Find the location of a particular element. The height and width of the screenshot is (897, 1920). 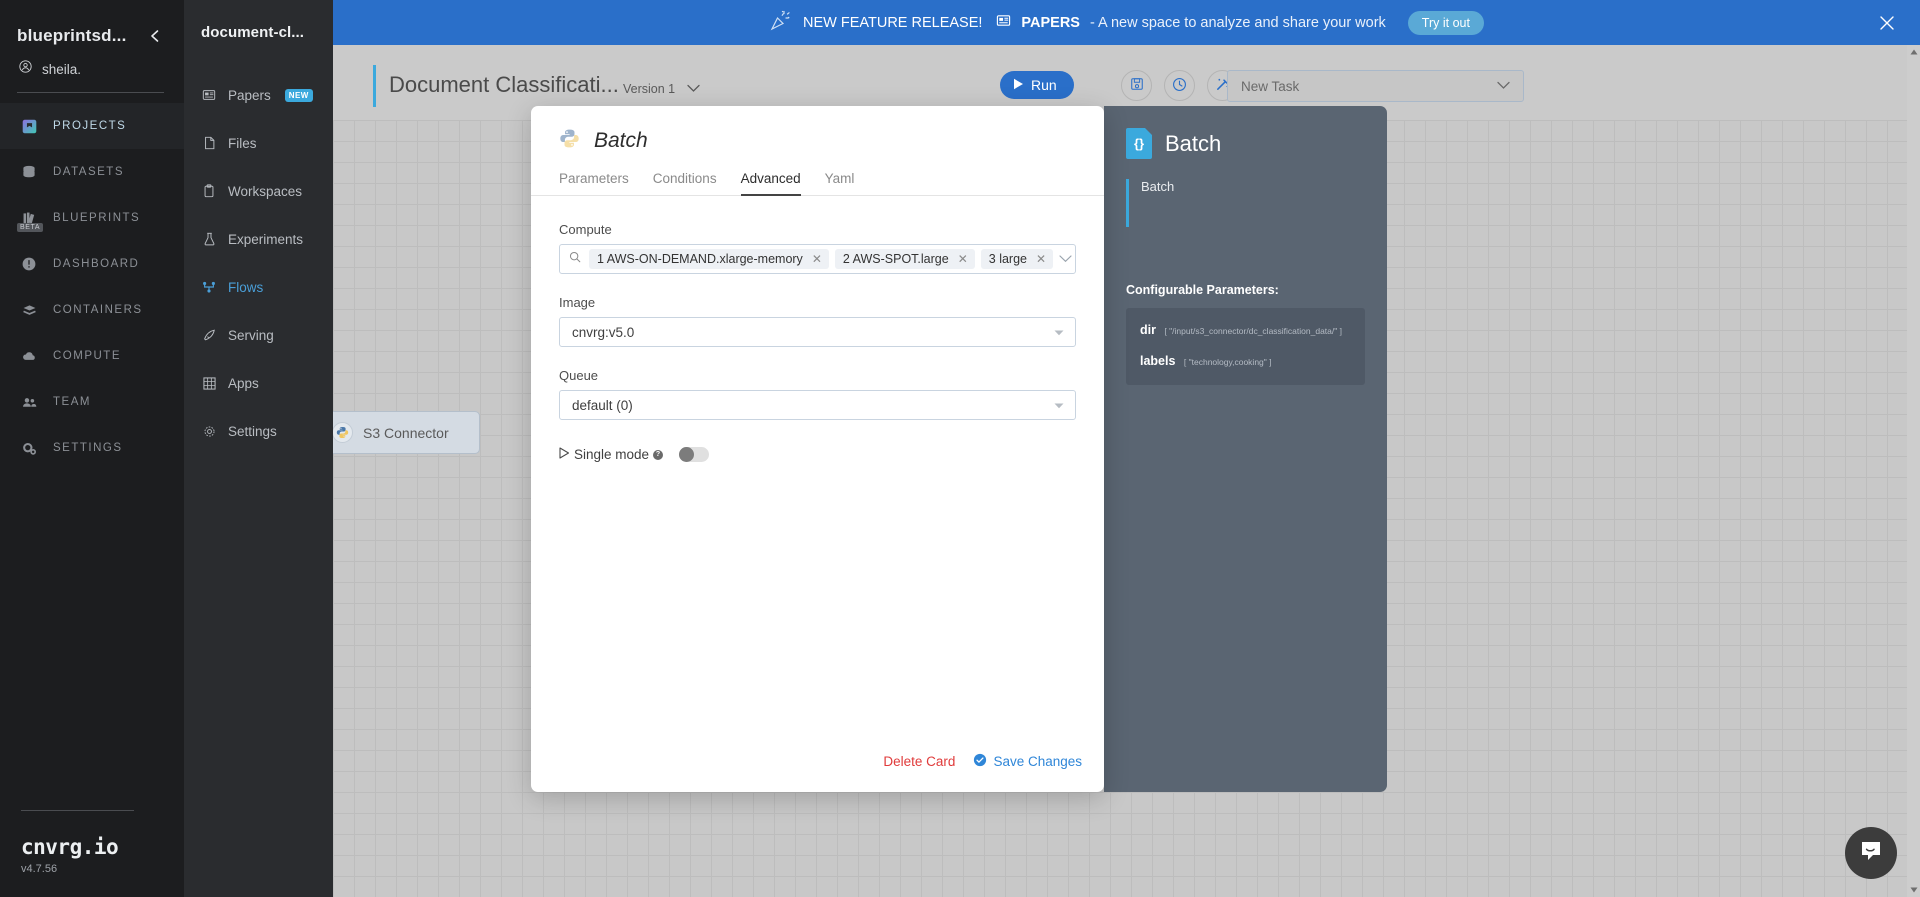

brand-name: cnvrg.io is located at coordinates (70, 847).